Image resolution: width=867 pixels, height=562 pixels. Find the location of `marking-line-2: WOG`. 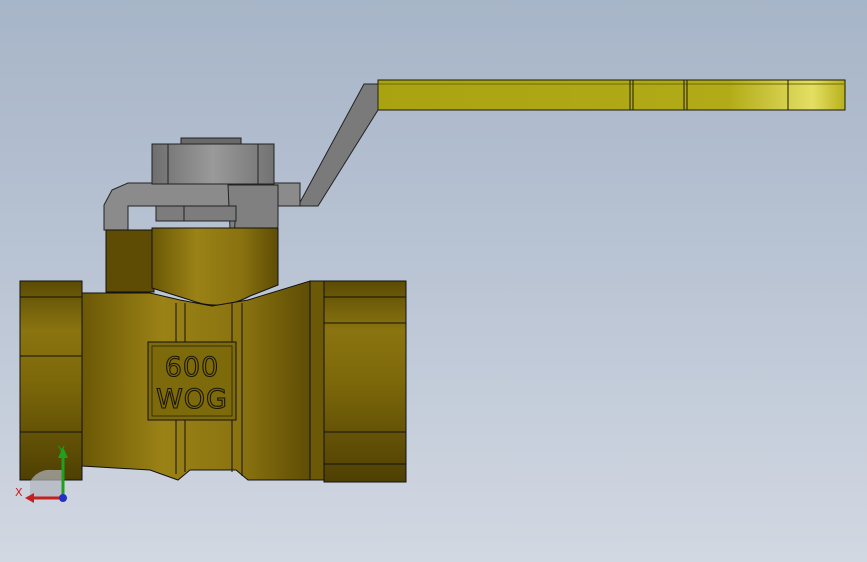

marking-line-2: WOG is located at coordinates (192, 399).